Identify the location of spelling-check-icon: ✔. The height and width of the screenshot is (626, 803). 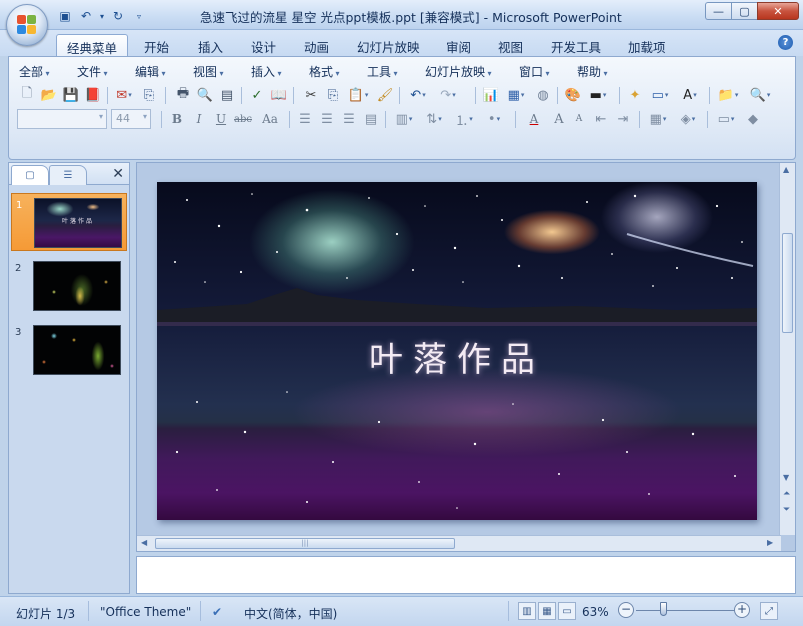
(217, 612).